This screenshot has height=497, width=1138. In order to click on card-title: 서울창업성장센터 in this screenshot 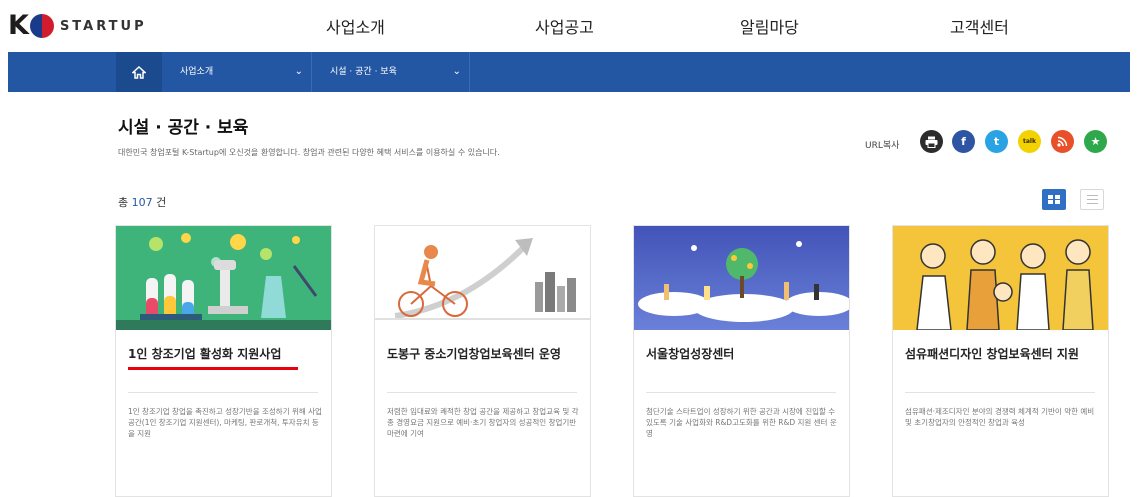, I will do `click(741, 354)`.